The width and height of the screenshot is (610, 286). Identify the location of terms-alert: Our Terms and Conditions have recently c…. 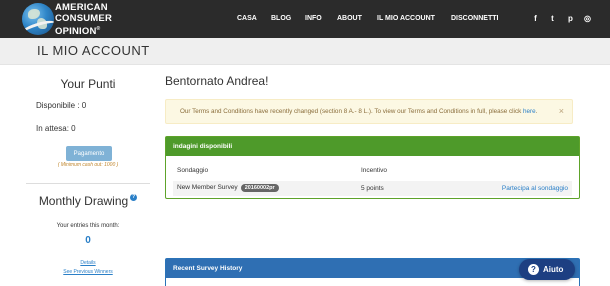
(369, 111).